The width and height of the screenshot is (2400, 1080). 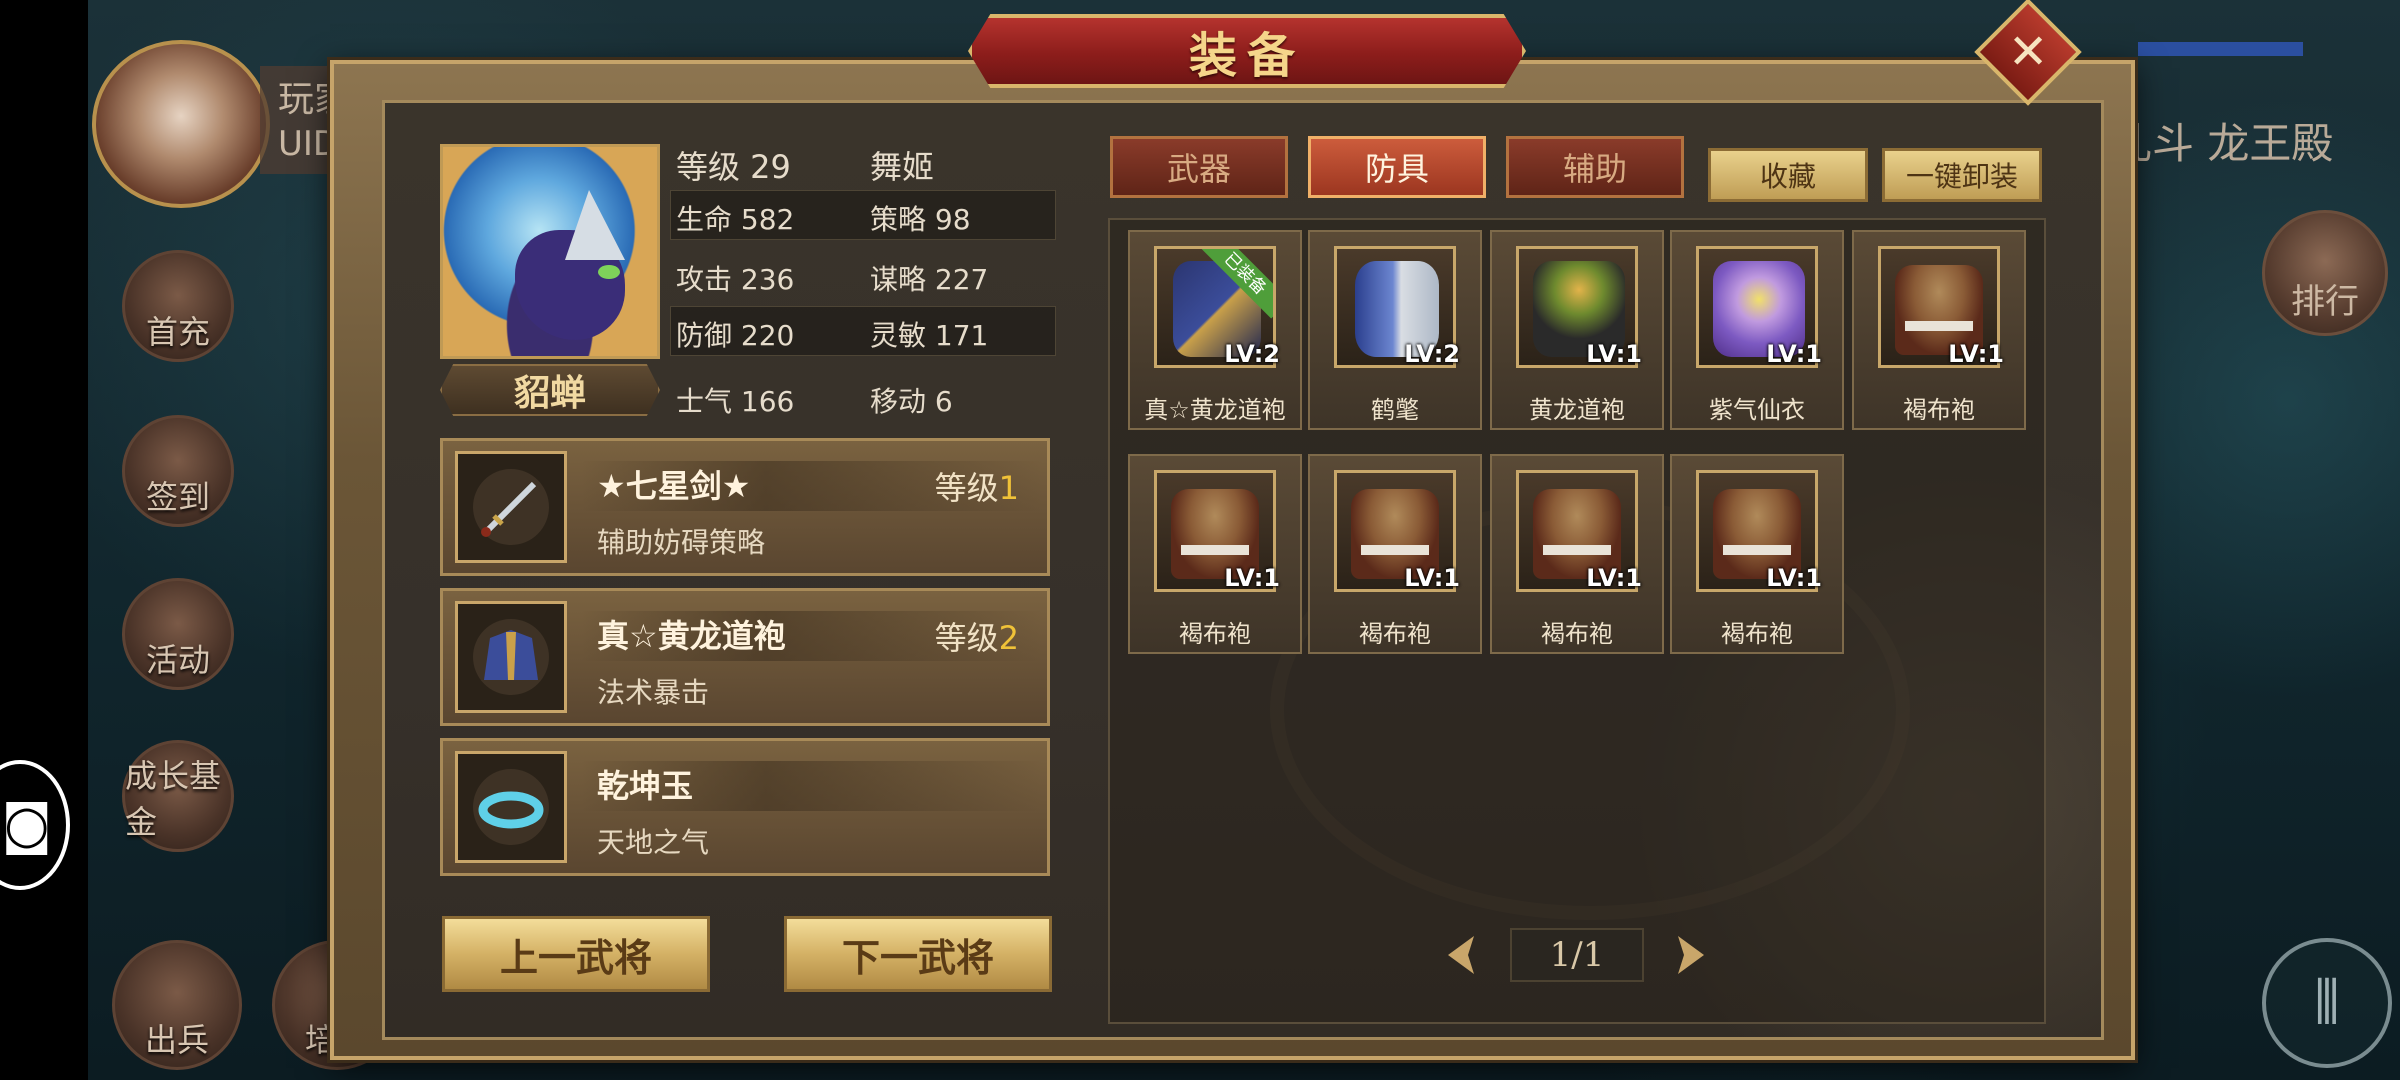 What do you see at coordinates (735, 334) in the screenshot?
I see `stat-defense: 防御 220` at bounding box center [735, 334].